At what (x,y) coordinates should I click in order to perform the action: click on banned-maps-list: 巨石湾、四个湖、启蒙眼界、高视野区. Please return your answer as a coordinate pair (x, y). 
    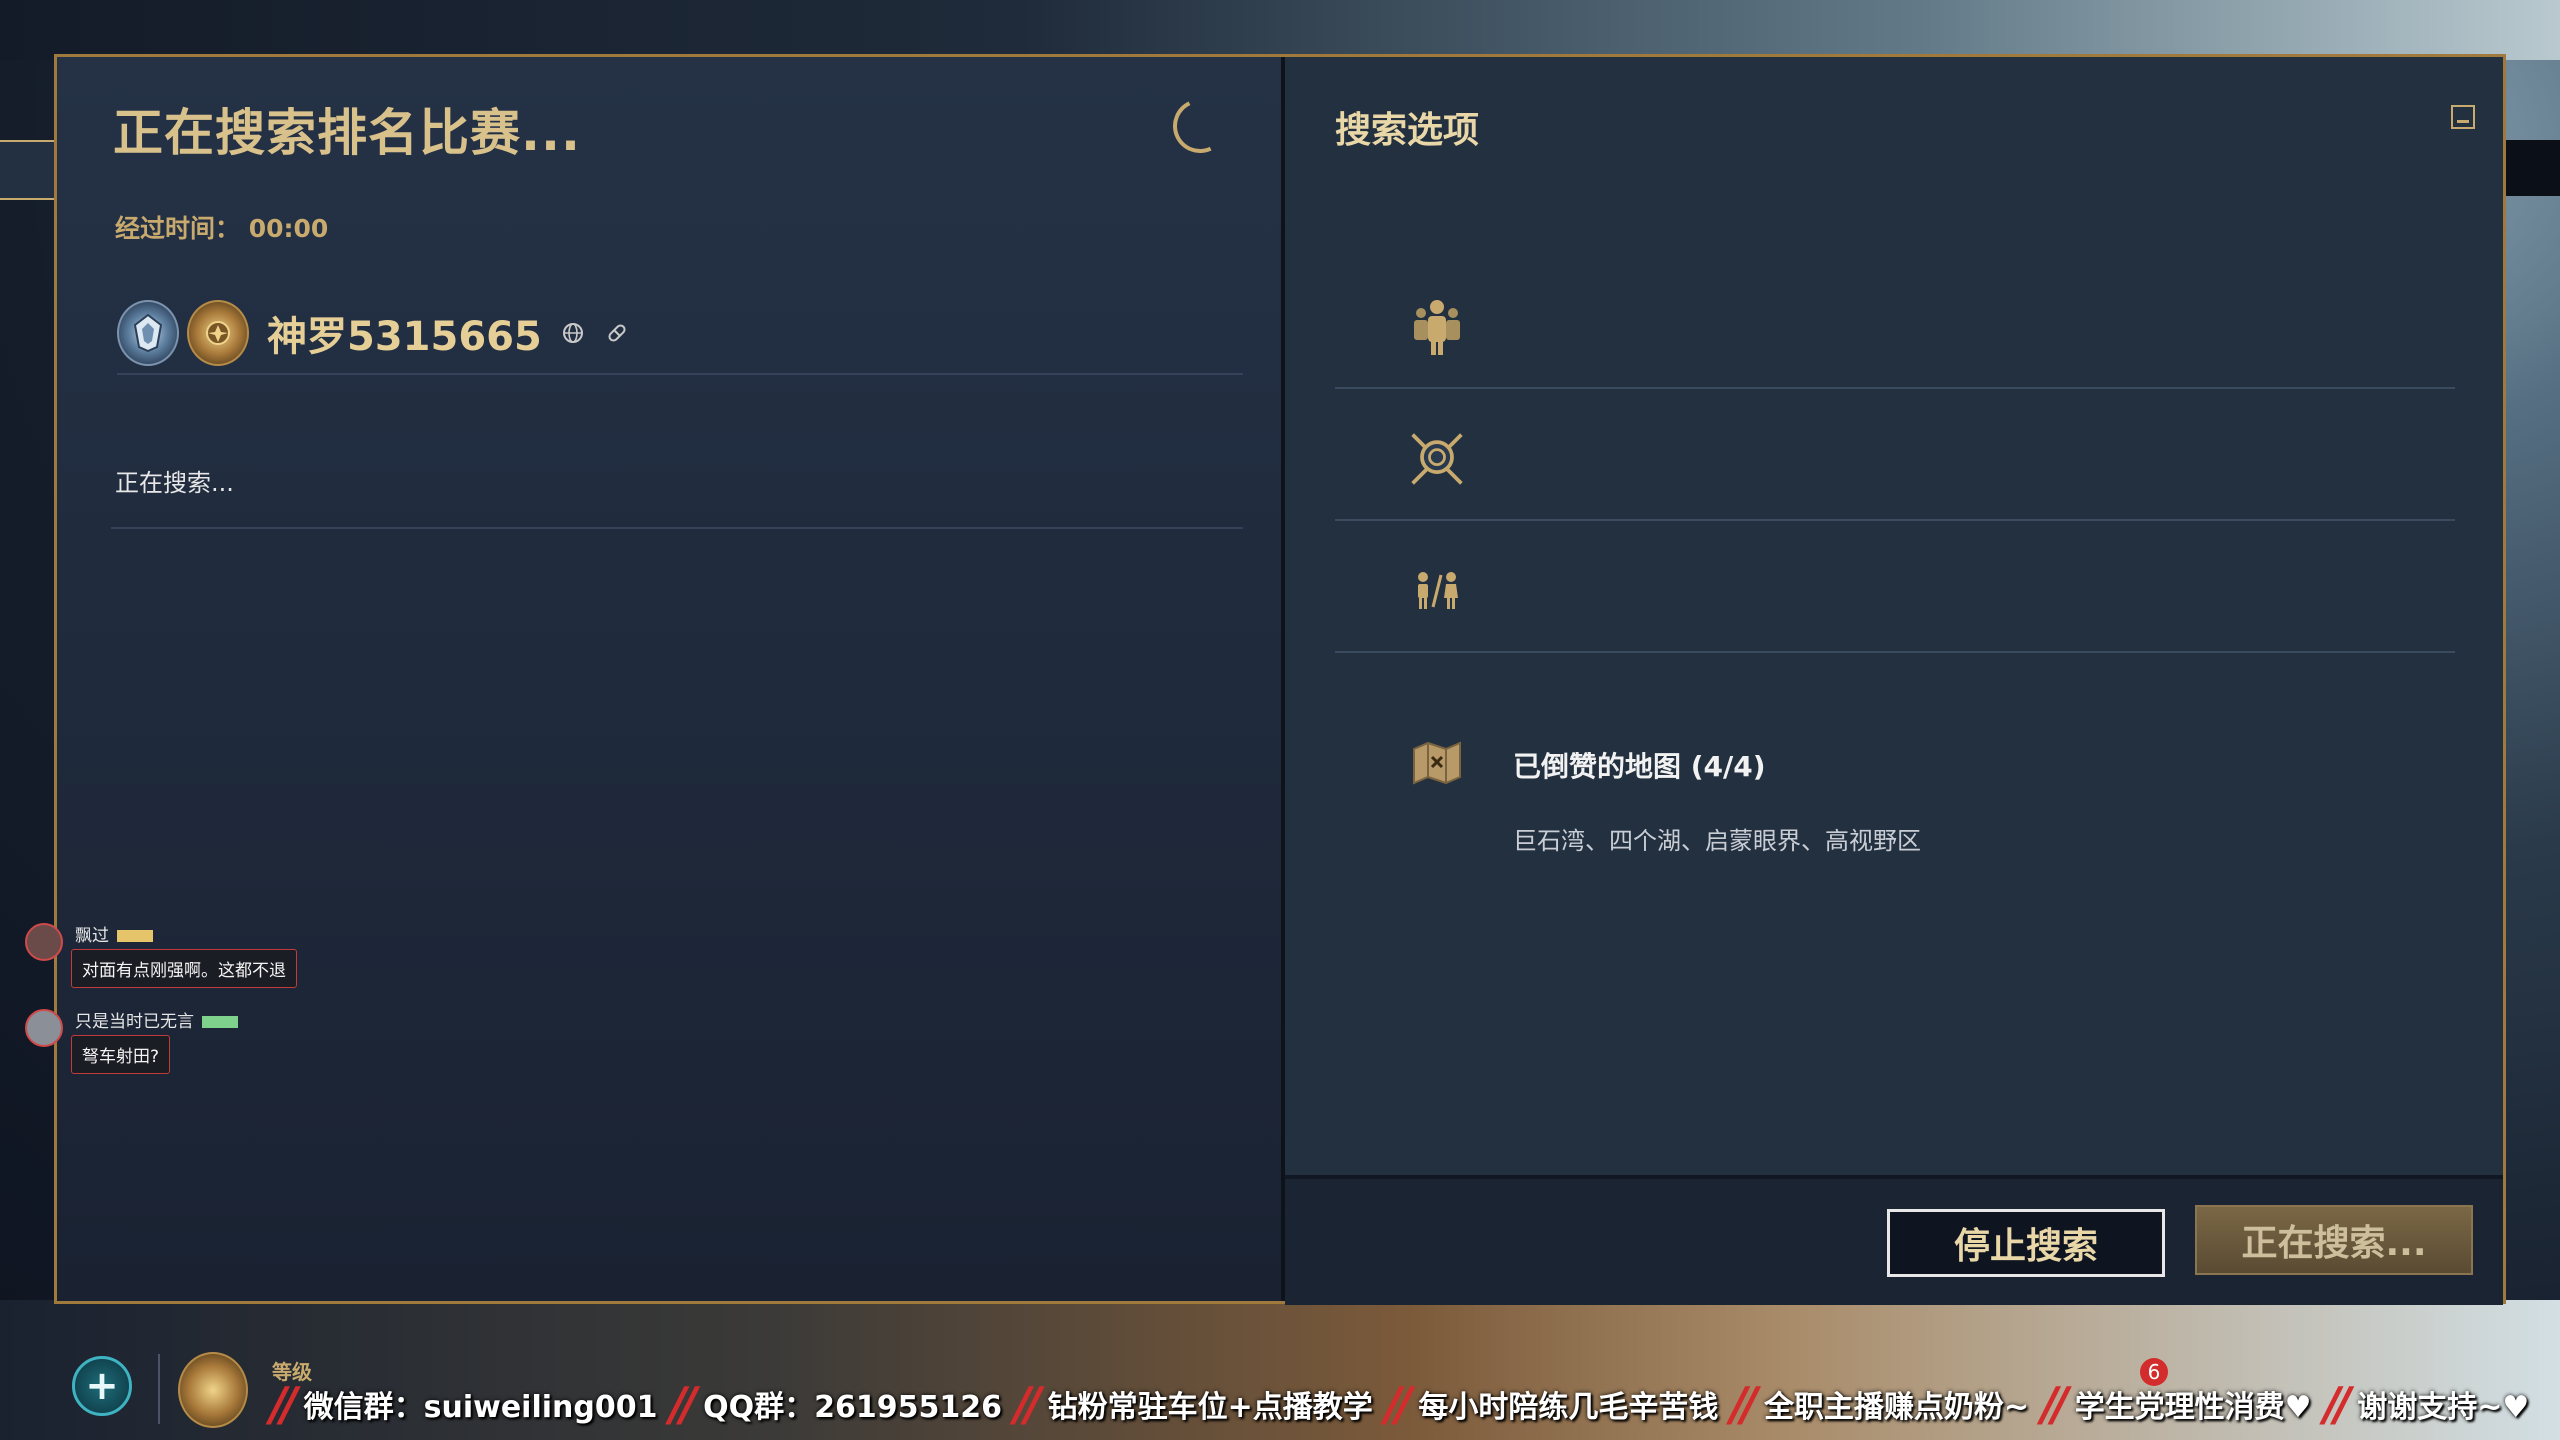
    Looking at the image, I should click on (1717, 841).